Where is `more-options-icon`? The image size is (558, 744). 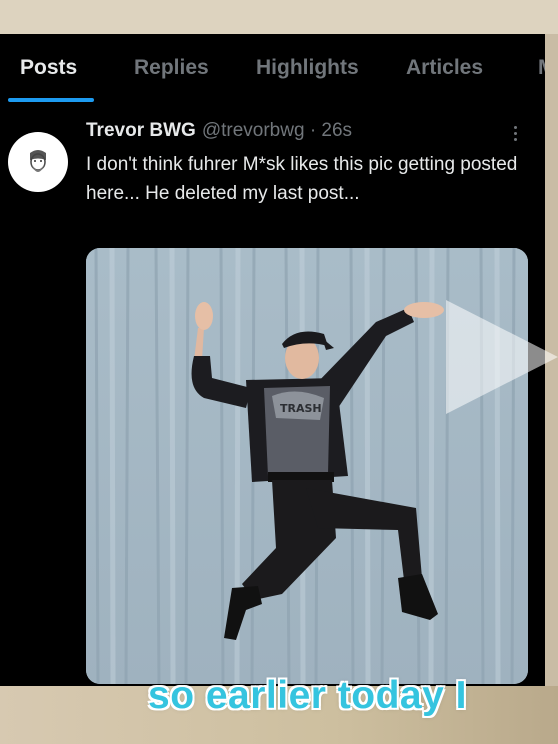
more-options-icon is located at coordinates (515, 133).